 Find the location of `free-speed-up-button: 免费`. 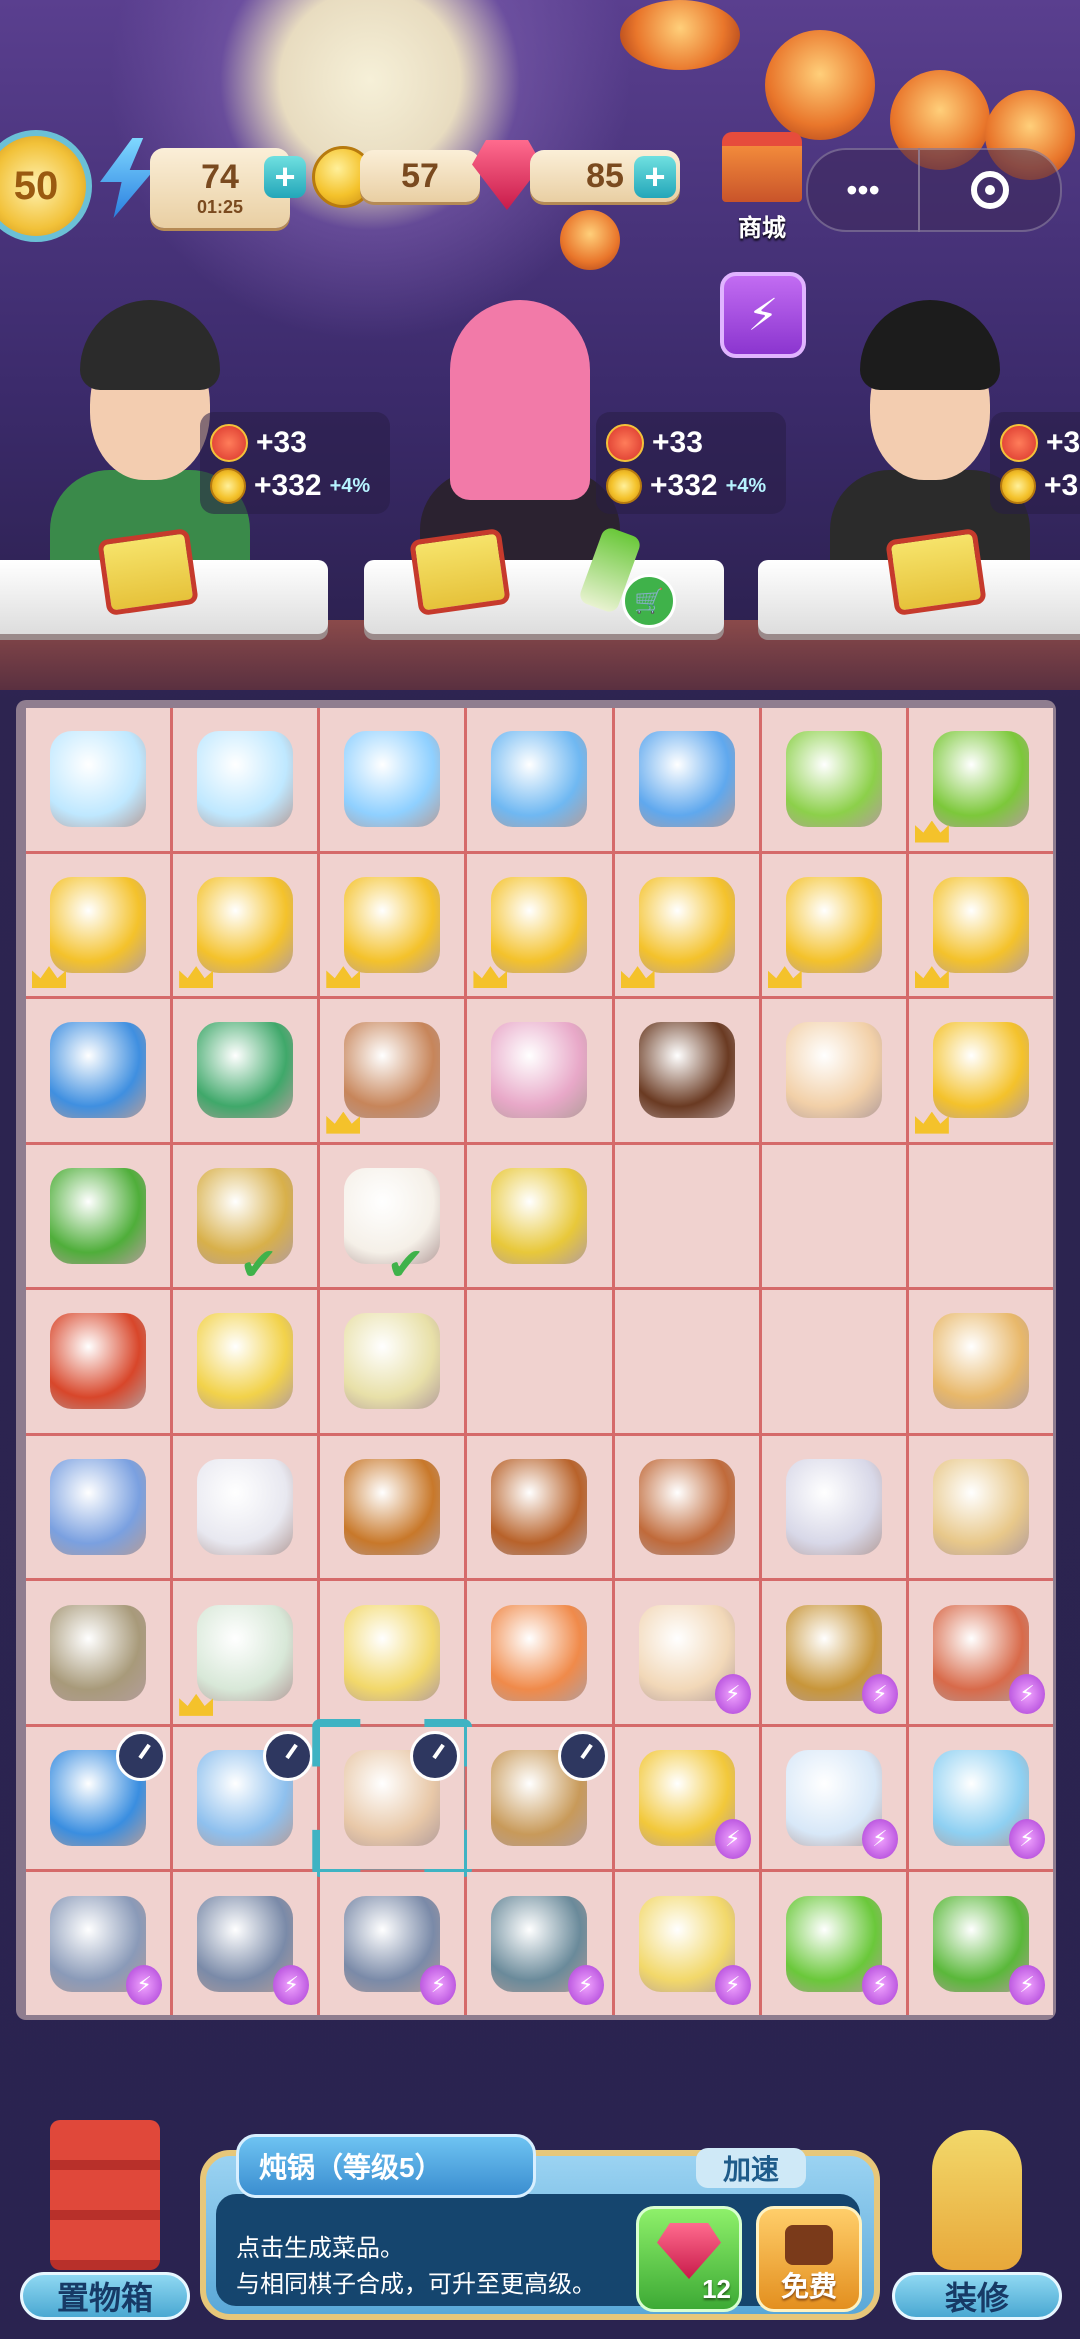

free-speed-up-button: 免费 is located at coordinates (809, 2259).